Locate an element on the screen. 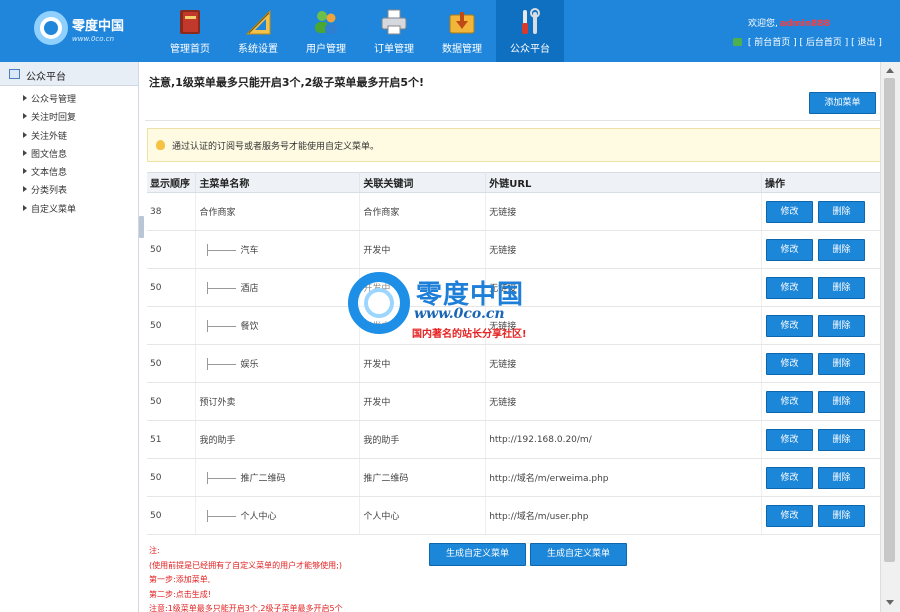  cell-url: 无链接 is located at coordinates (623, 249).